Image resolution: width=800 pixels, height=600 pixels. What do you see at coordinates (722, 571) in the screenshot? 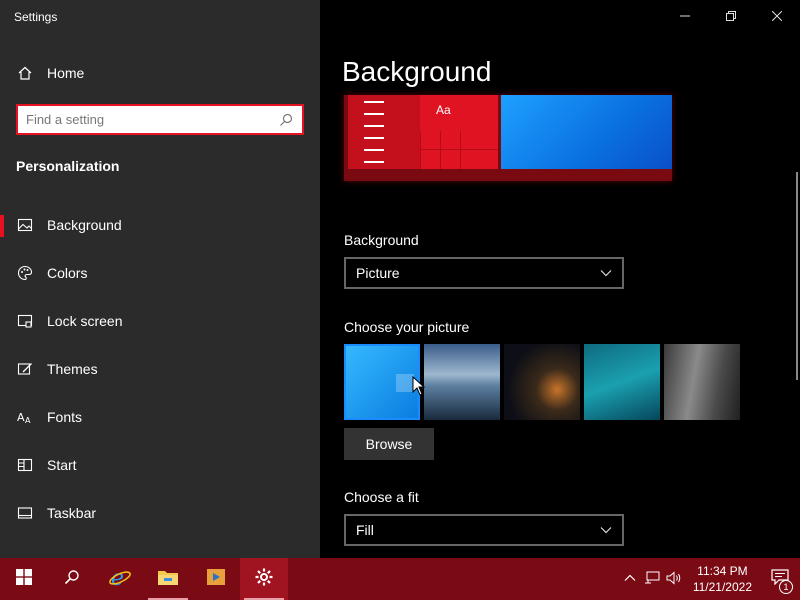
I see `clock-time: 11:34 PM` at bounding box center [722, 571].